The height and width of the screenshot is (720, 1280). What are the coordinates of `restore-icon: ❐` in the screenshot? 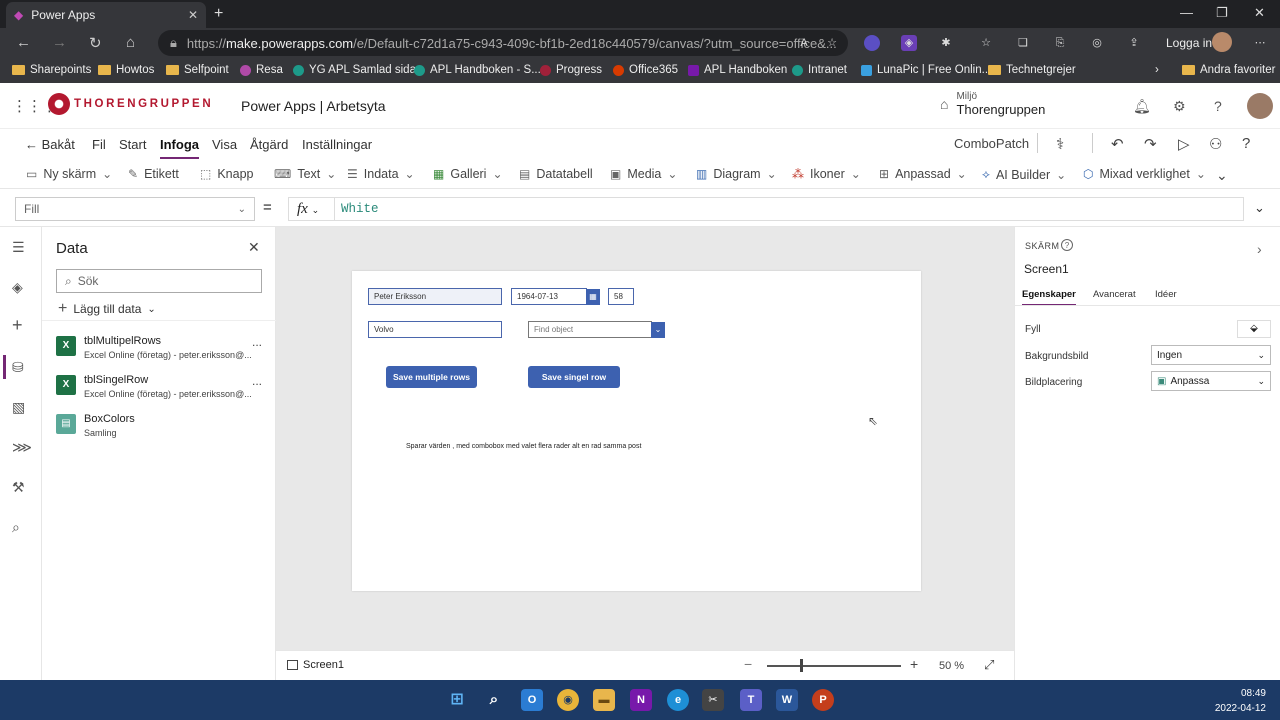 It's located at (1222, 13).